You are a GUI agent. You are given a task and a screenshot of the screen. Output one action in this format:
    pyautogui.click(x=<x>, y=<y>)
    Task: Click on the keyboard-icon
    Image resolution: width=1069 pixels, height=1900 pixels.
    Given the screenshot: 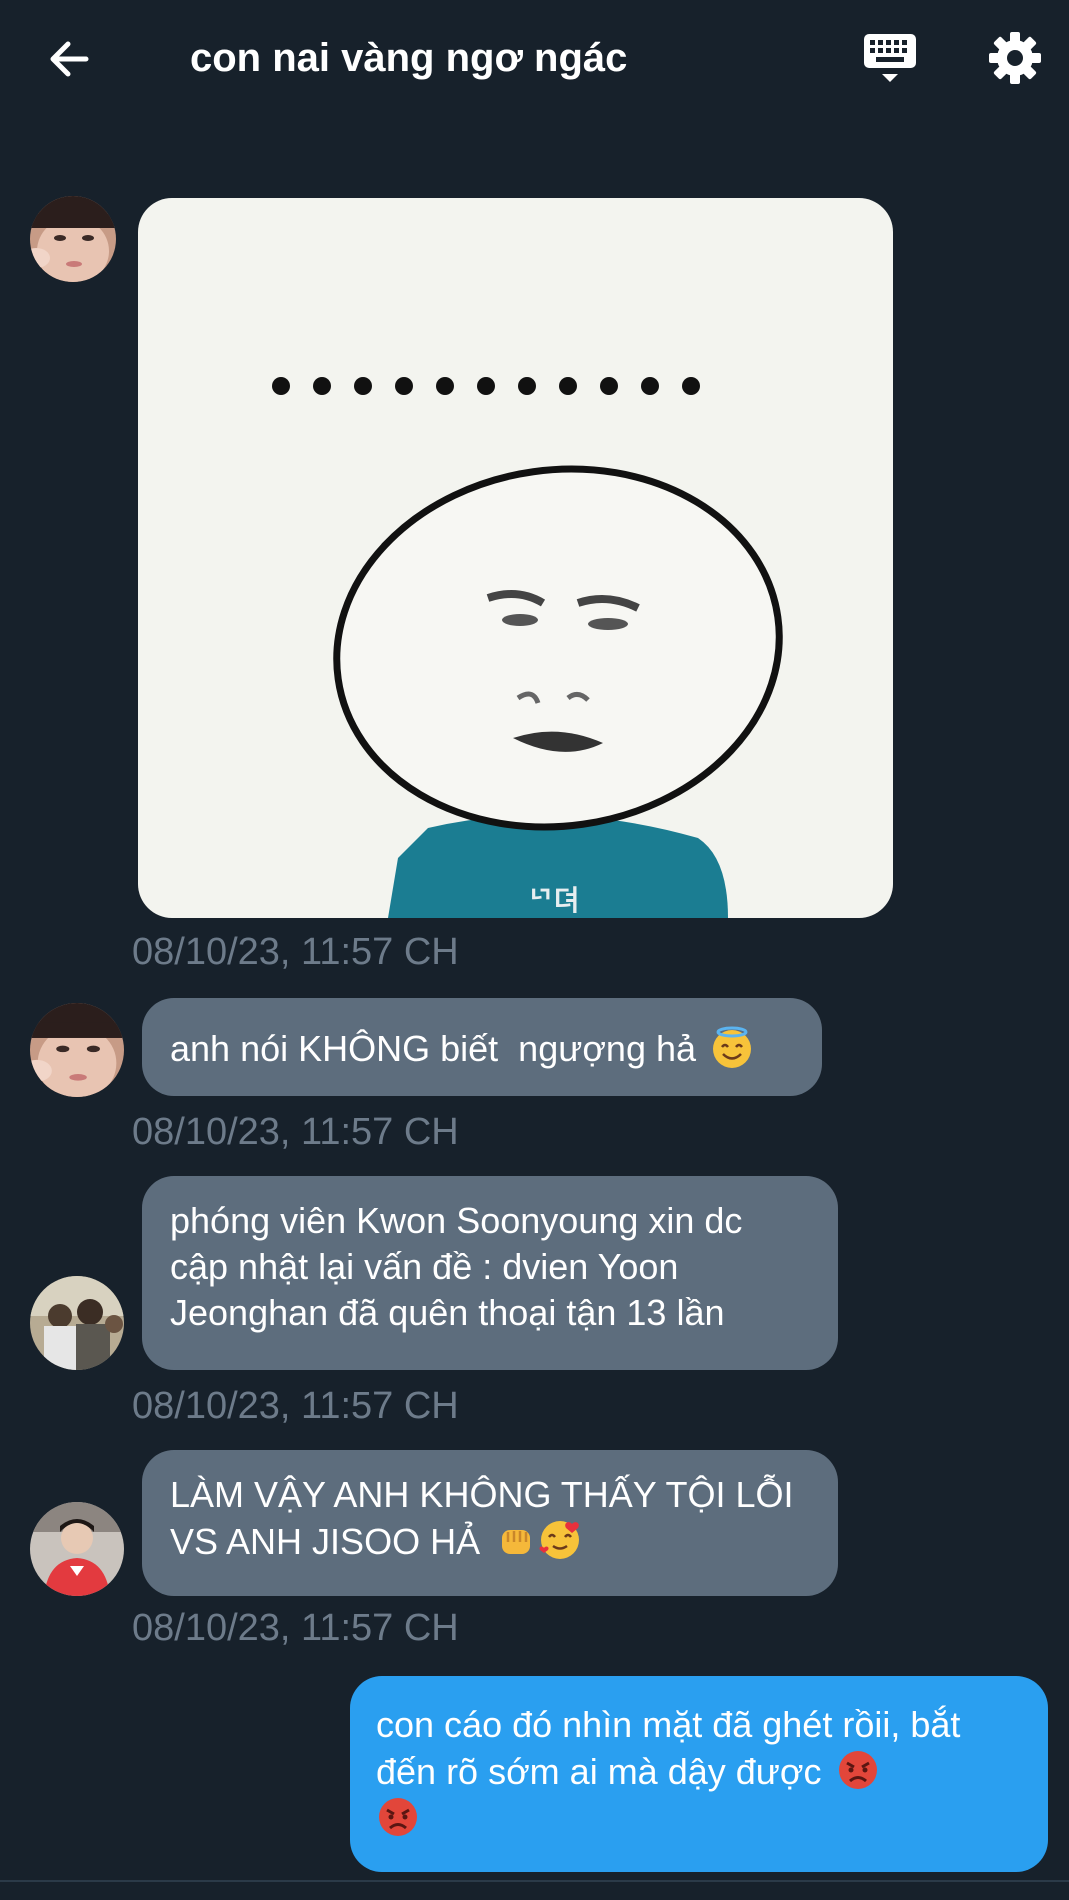 What is the action you would take?
    pyautogui.click(x=890, y=58)
    